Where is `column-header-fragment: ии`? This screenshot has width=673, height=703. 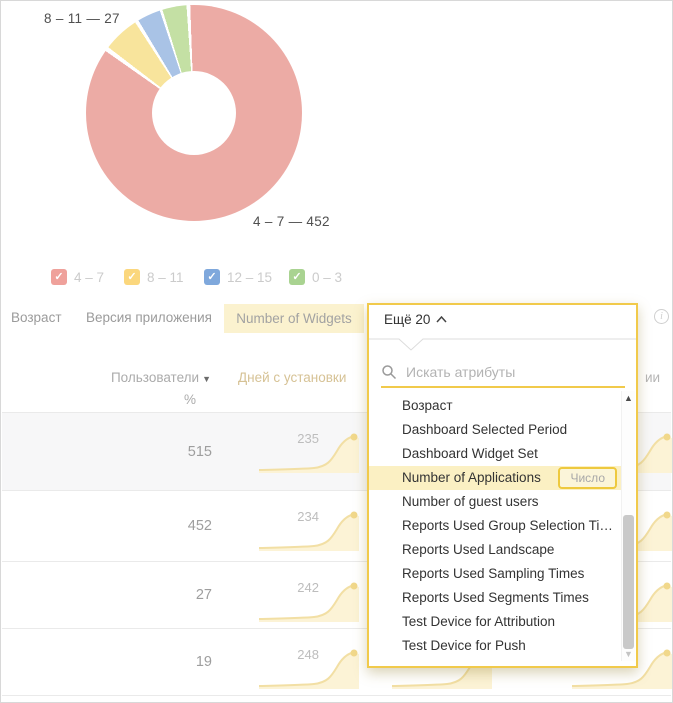 column-header-fragment: ии is located at coordinates (653, 377).